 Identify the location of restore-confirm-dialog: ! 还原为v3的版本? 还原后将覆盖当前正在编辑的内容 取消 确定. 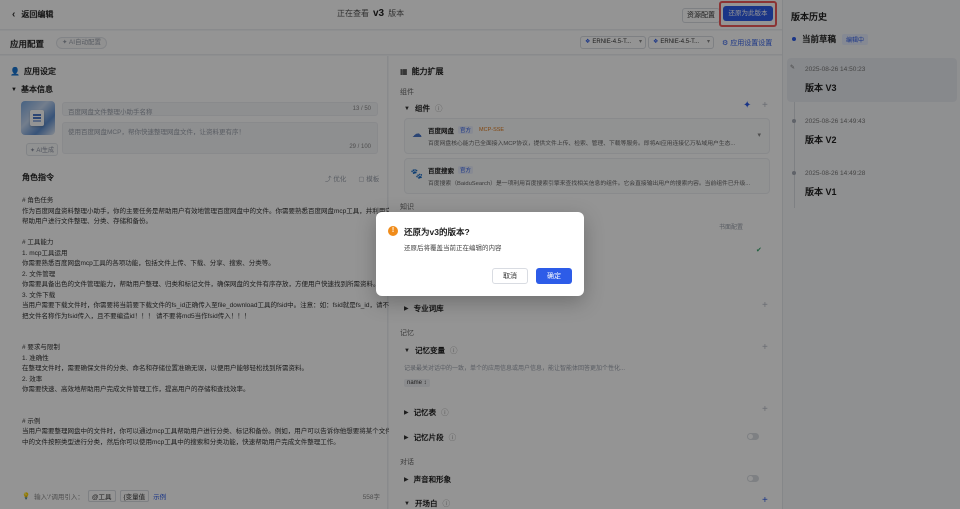
(480, 254).